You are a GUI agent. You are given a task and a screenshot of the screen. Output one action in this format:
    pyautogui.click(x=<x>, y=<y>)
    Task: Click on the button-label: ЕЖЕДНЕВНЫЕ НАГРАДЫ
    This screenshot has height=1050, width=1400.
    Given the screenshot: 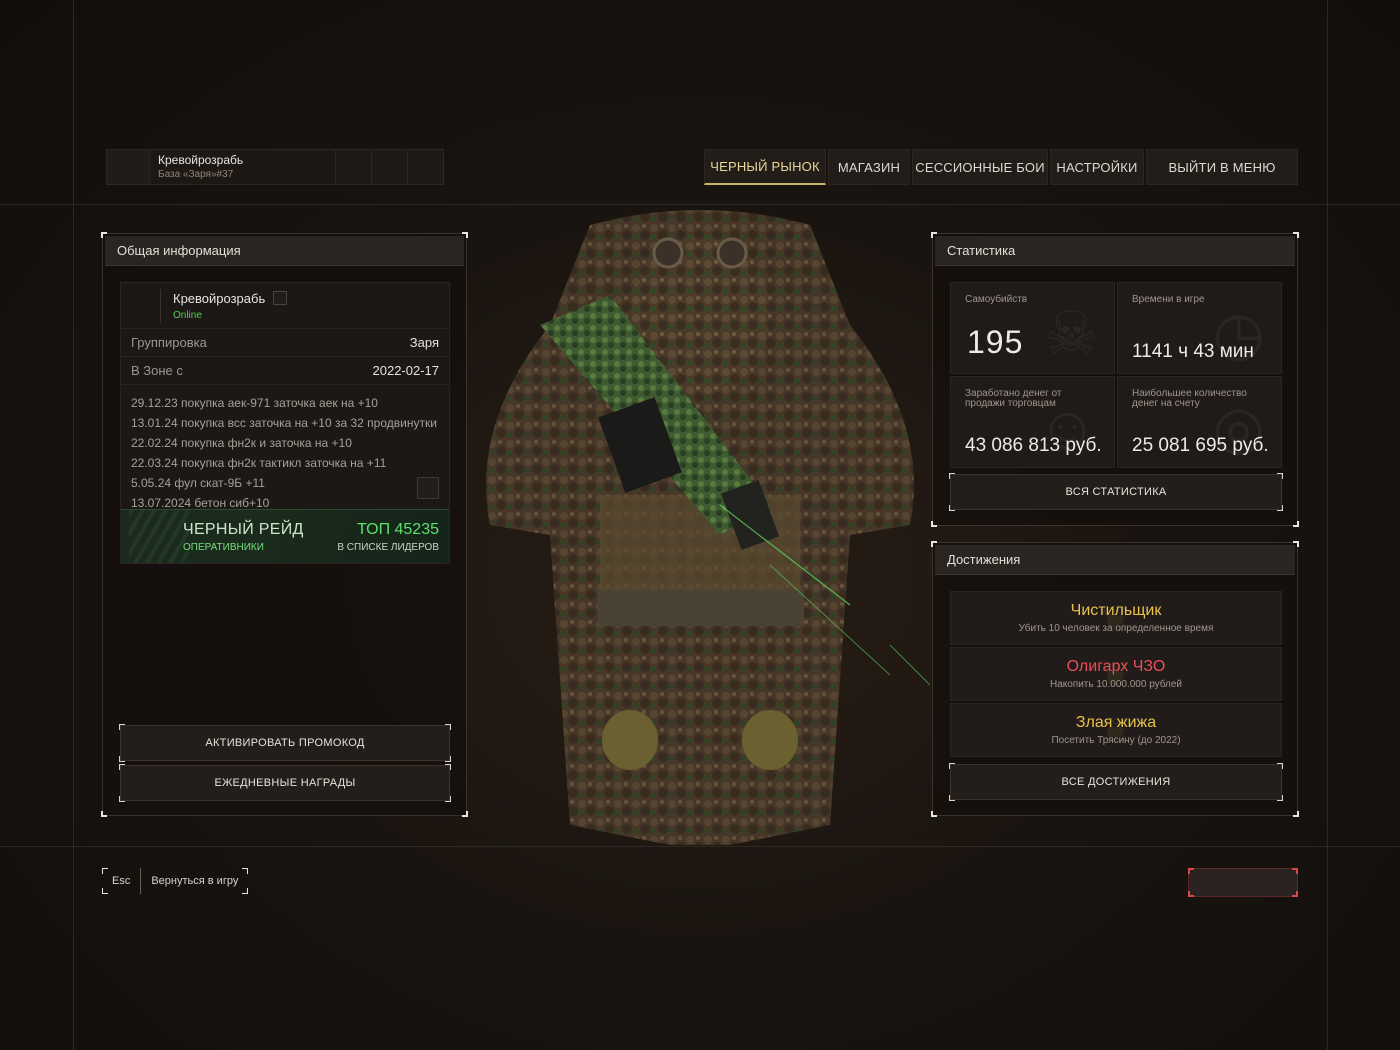 What is the action you would take?
    pyautogui.click(x=285, y=783)
    